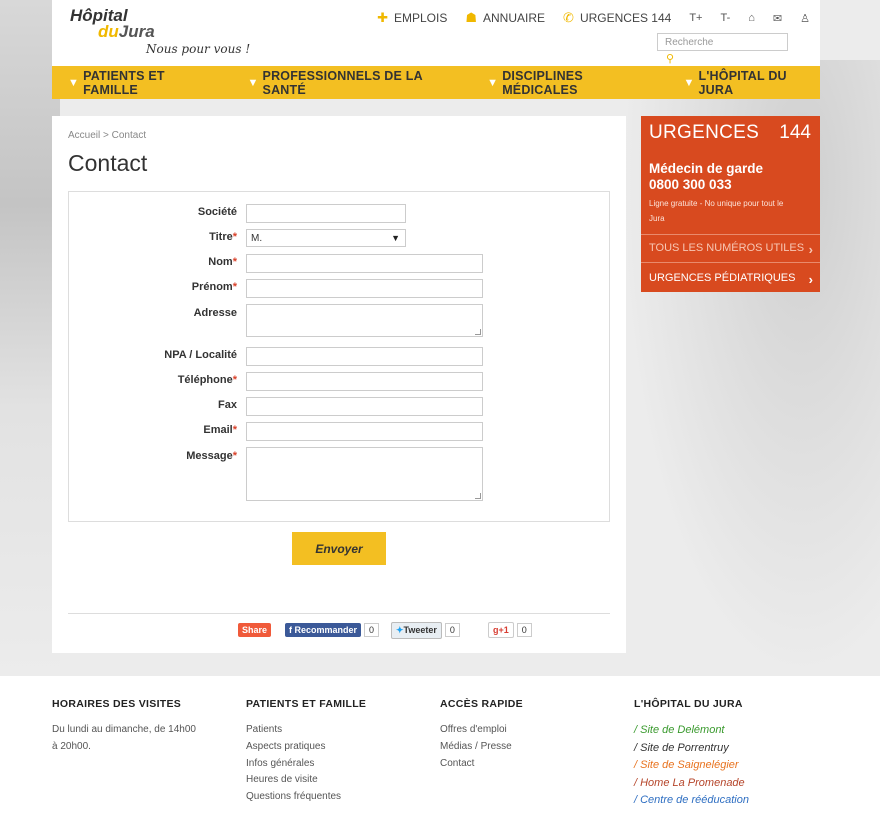 The height and width of the screenshot is (815, 880). I want to click on societe-label: Société, so click(153, 212).